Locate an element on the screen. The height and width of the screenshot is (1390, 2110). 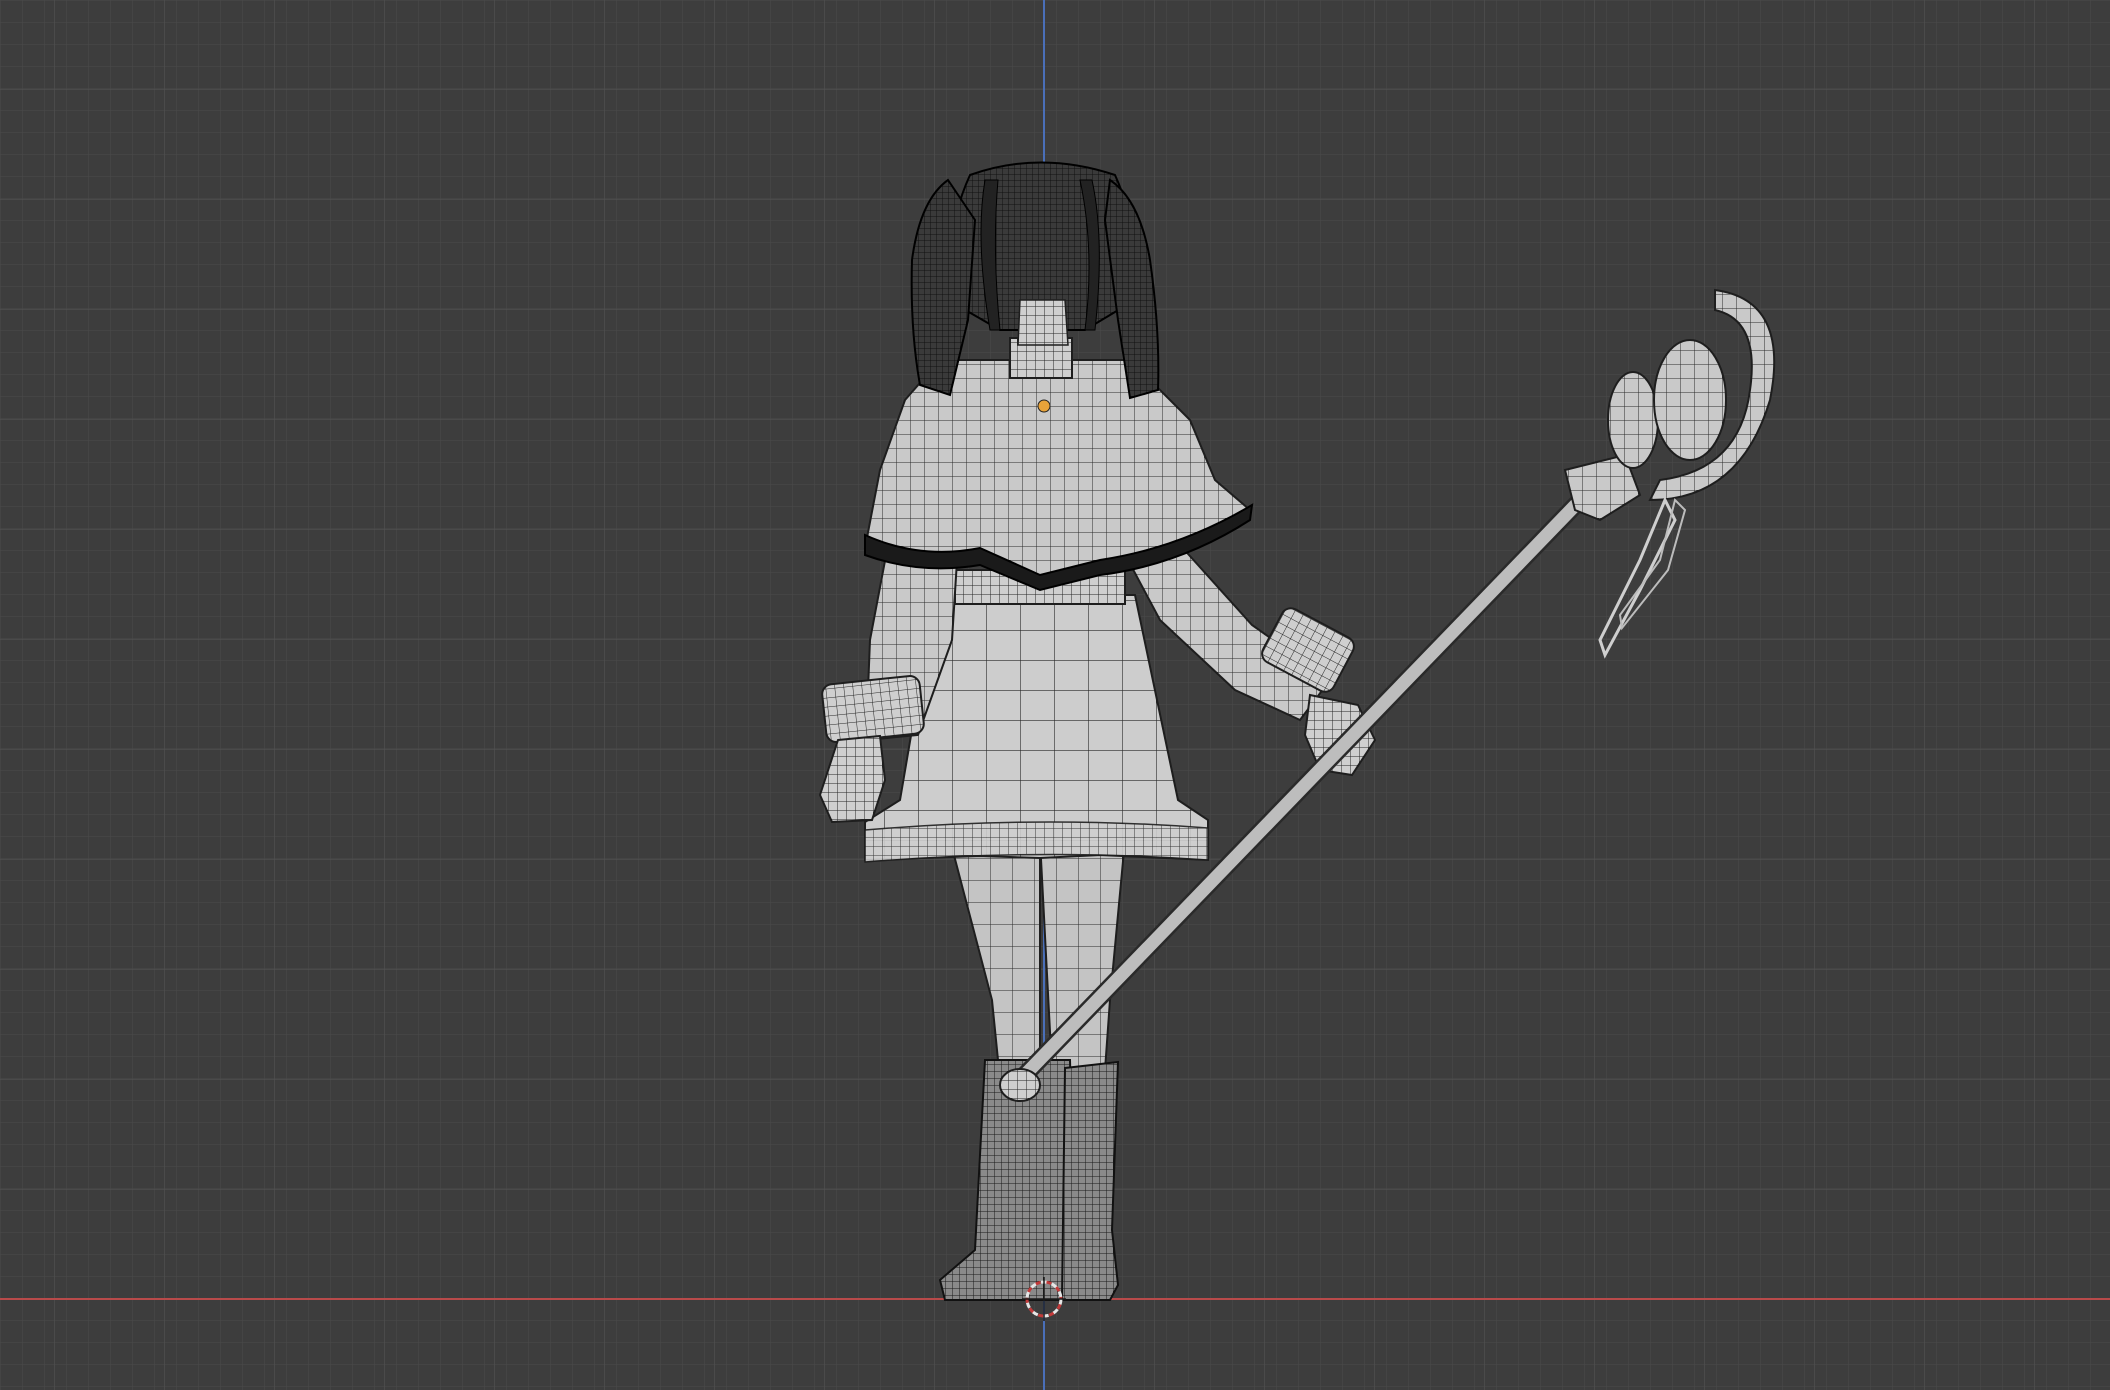
staff-head-orb is located at coordinates (1633, 420).